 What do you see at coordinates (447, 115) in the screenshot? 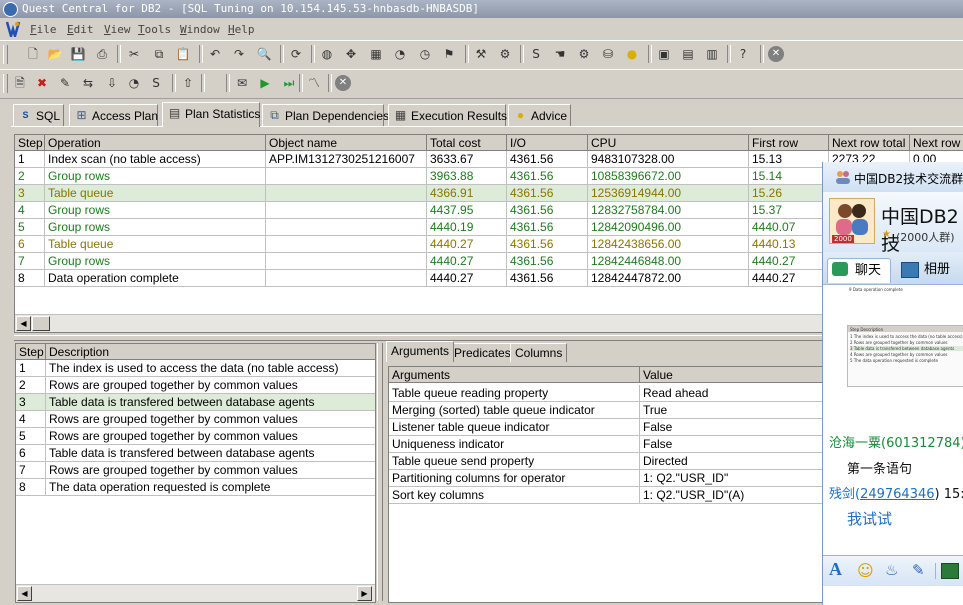
I see `tab-execution-results: ▦ Execution Results` at bounding box center [447, 115].